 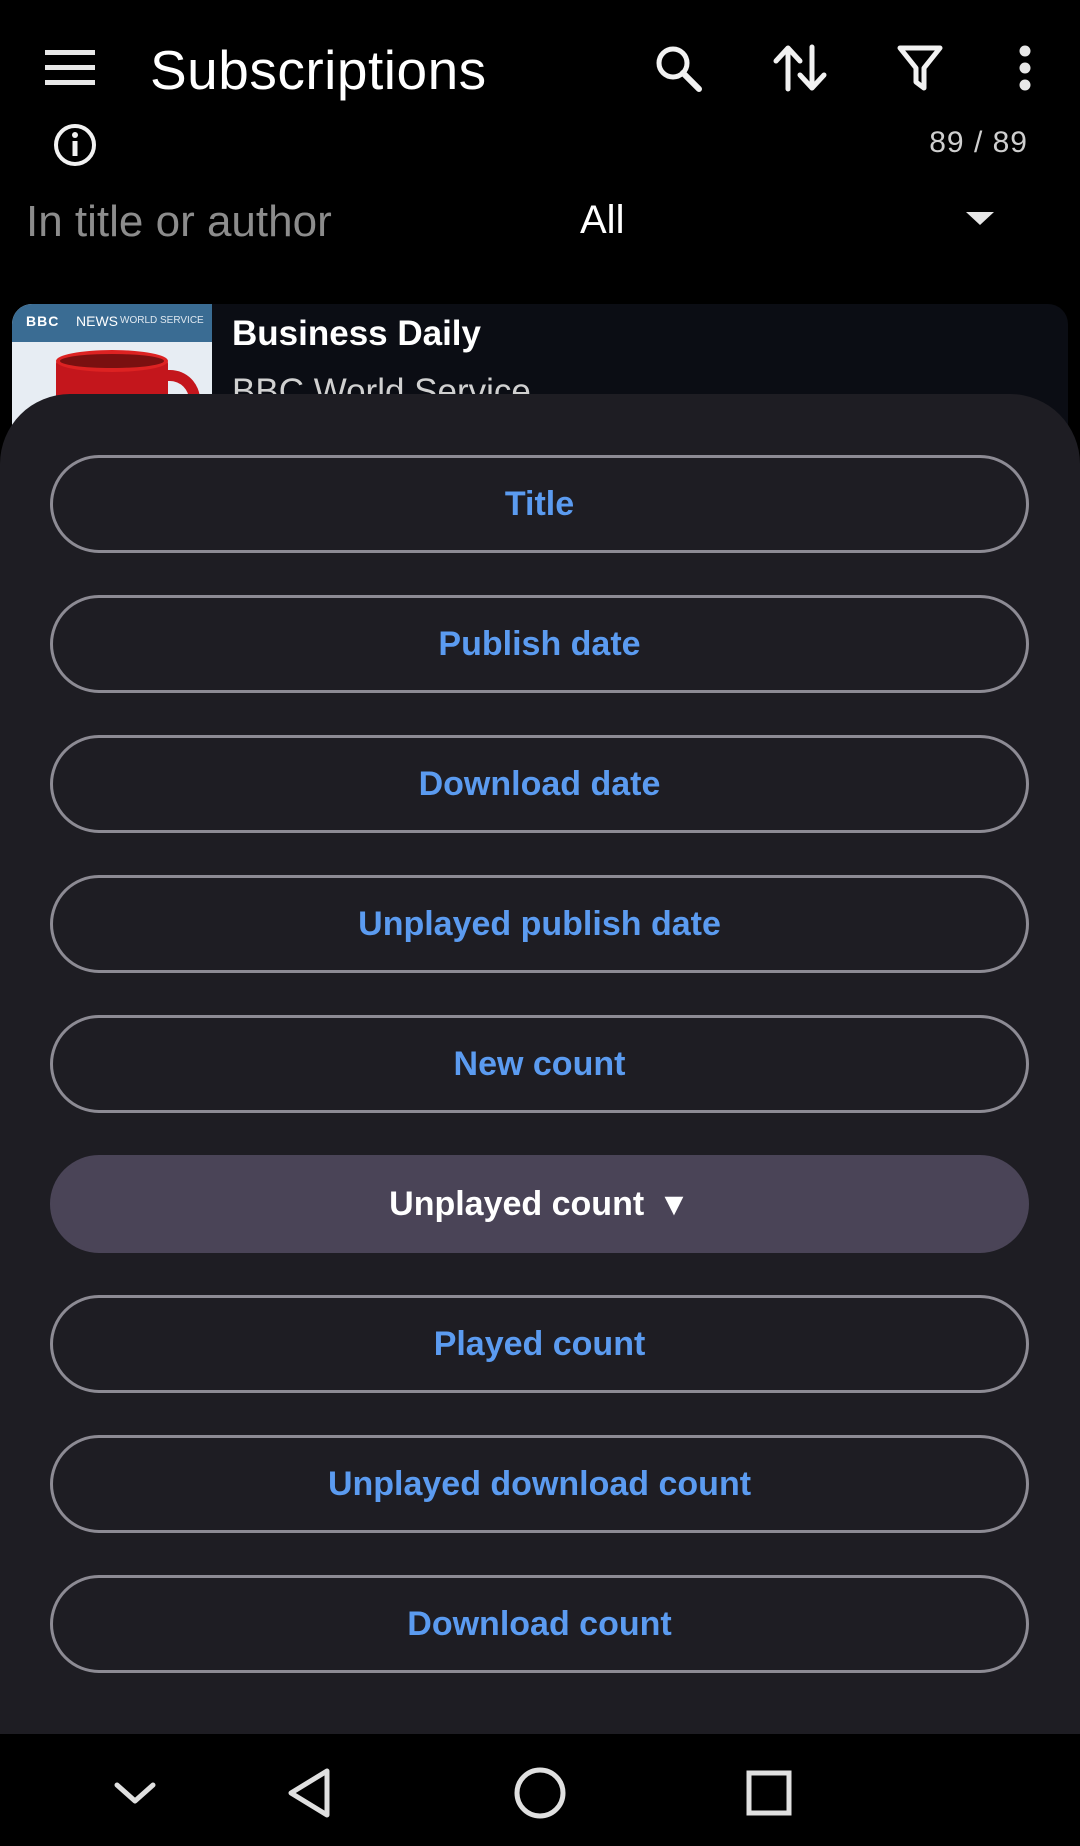 I want to click on page-title: Subscriptions, so click(x=318, y=70).